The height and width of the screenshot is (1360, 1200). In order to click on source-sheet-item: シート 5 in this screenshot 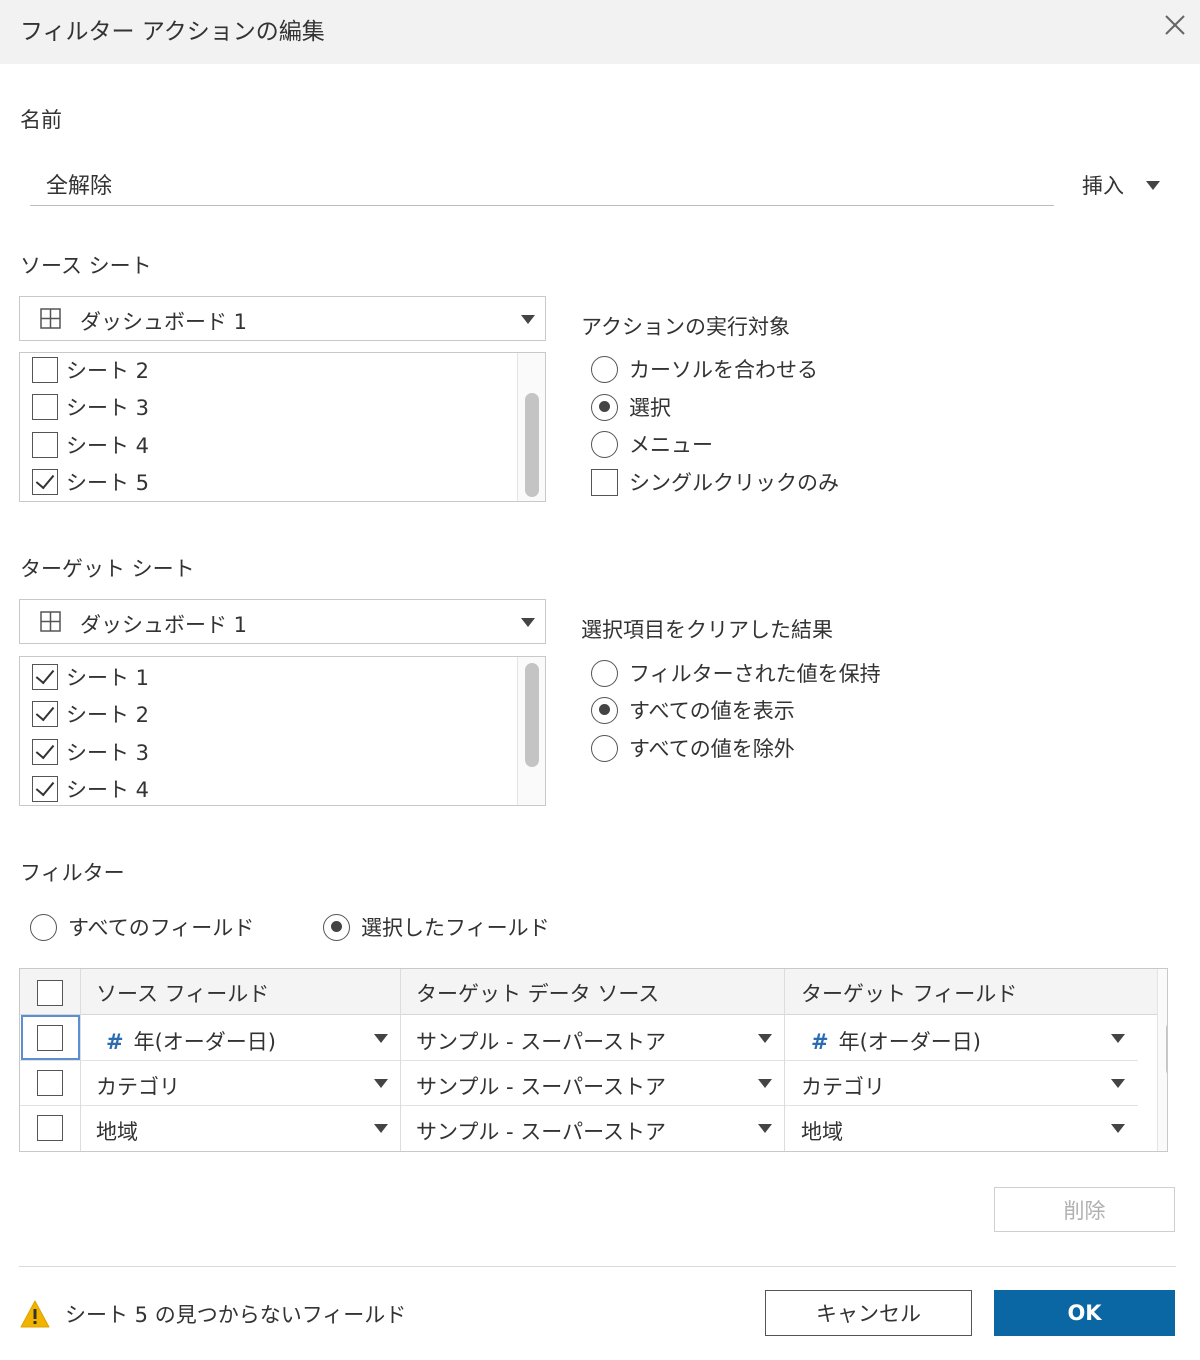, I will do `click(90, 482)`.